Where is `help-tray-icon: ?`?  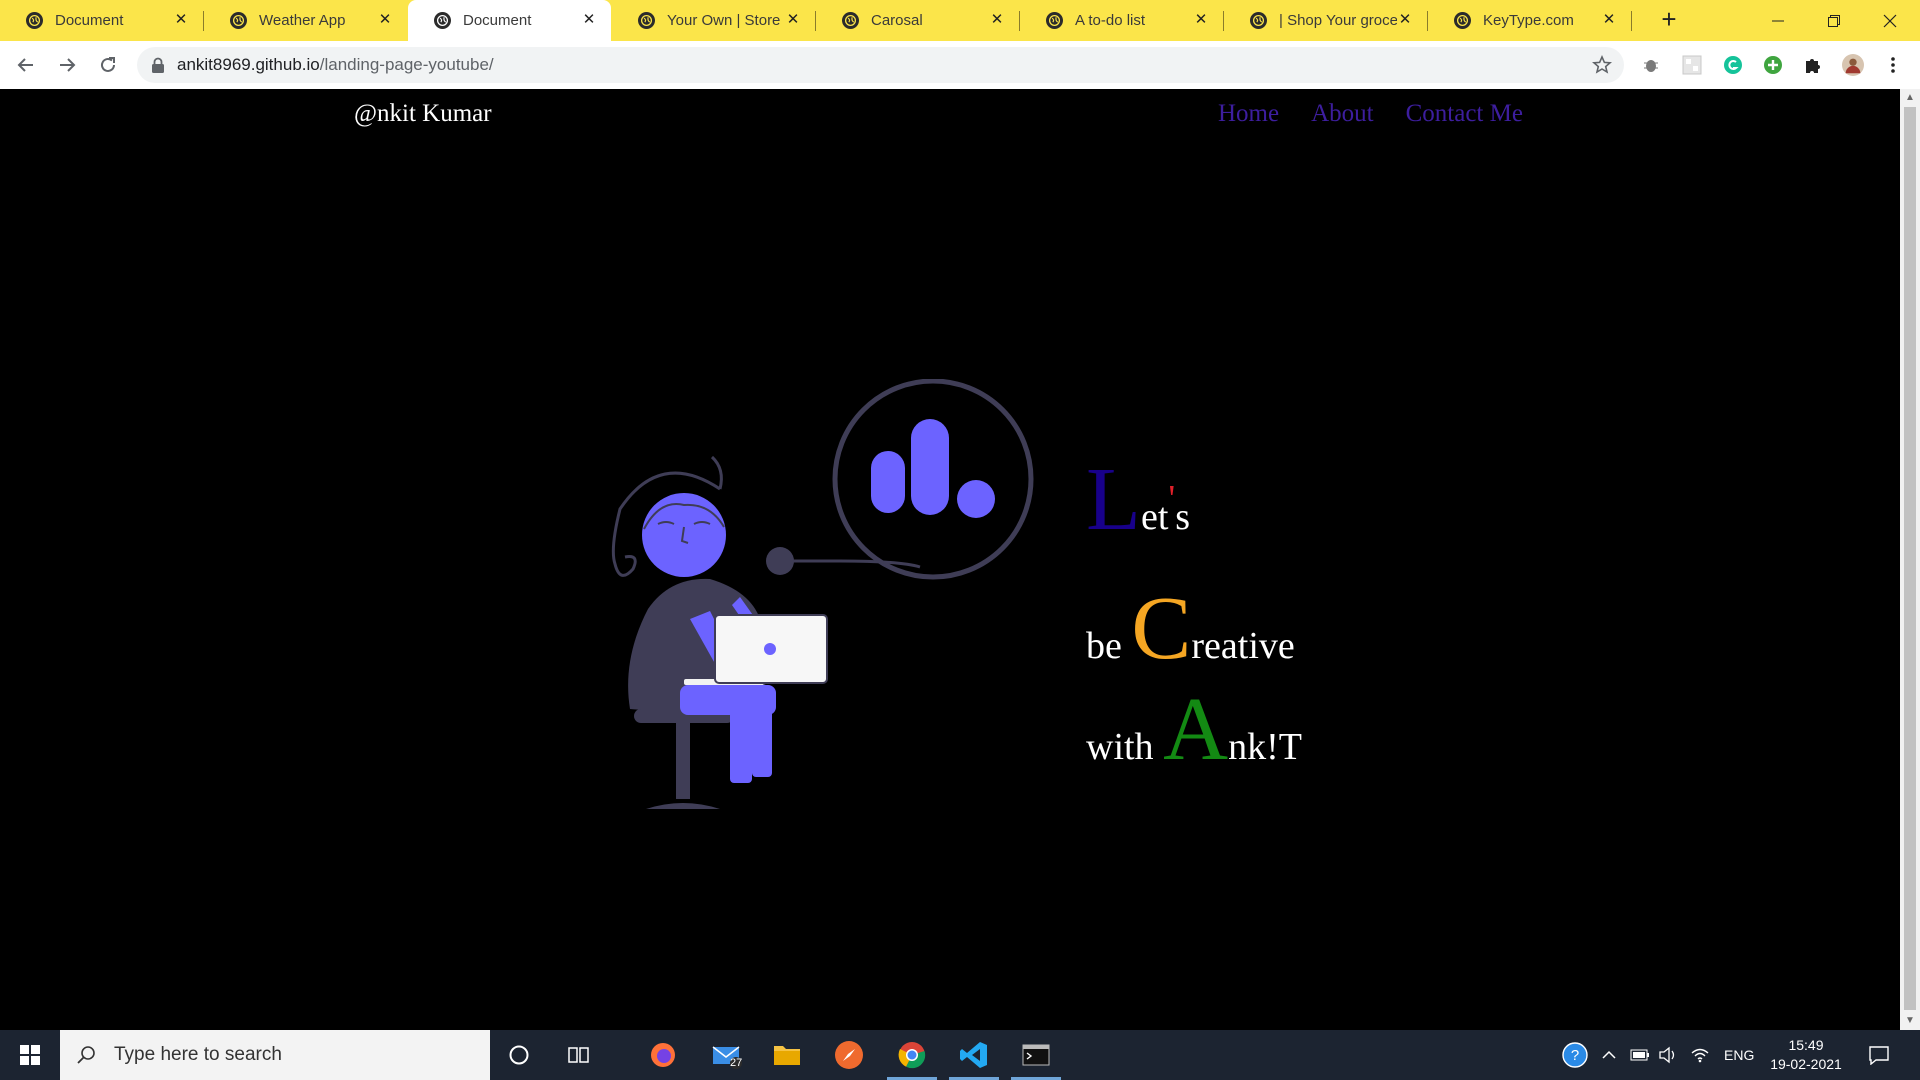 help-tray-icon: ? is located at coordinates (1575, 1055).